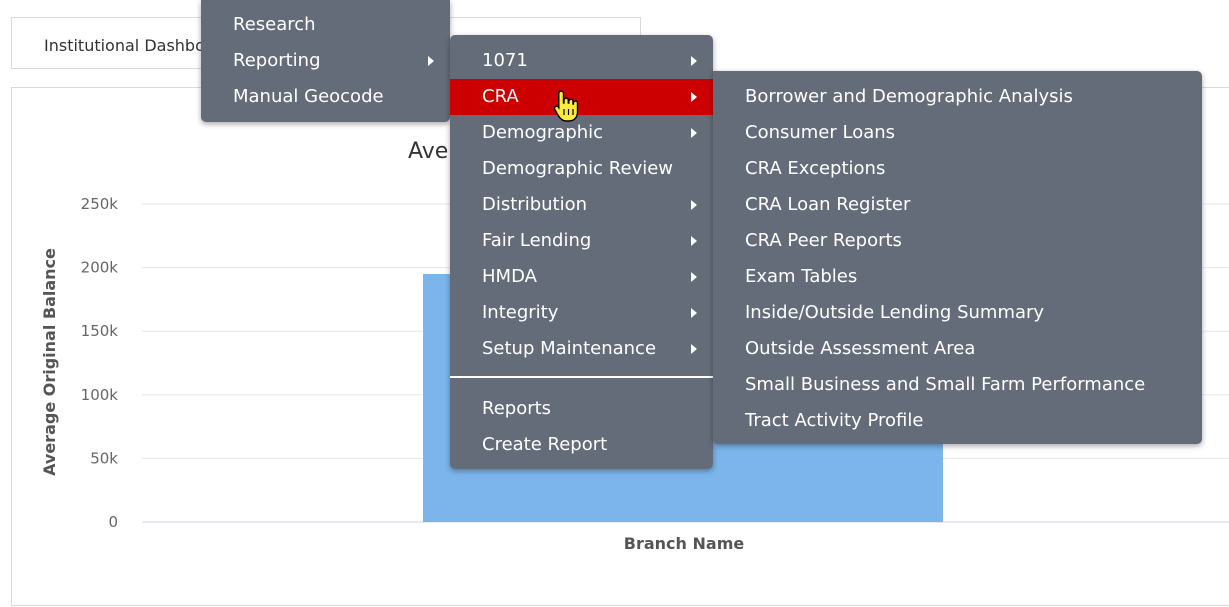  I want to click on menu-item-label: Tract Activity Profile, so click(834, 420).